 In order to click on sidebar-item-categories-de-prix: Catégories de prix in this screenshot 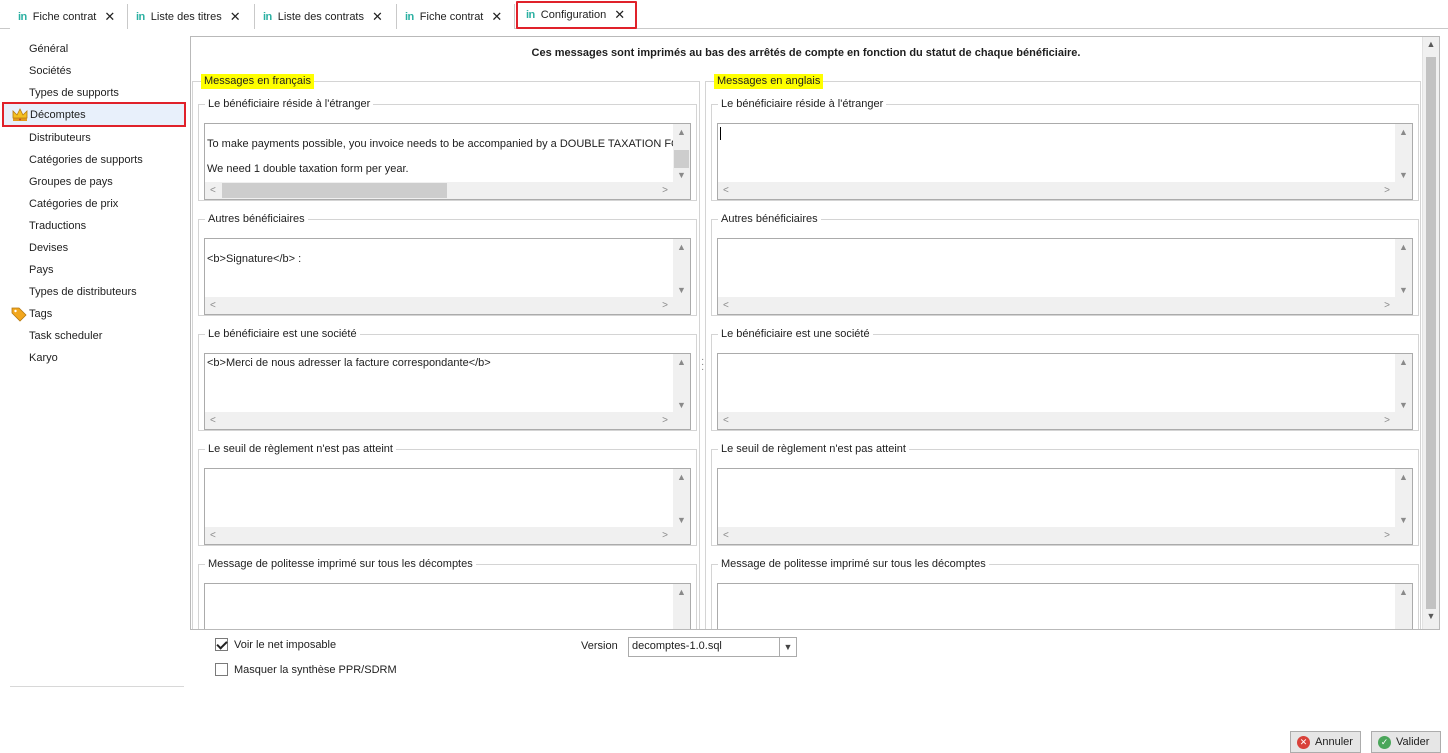, I will do `click(96, 204)`.